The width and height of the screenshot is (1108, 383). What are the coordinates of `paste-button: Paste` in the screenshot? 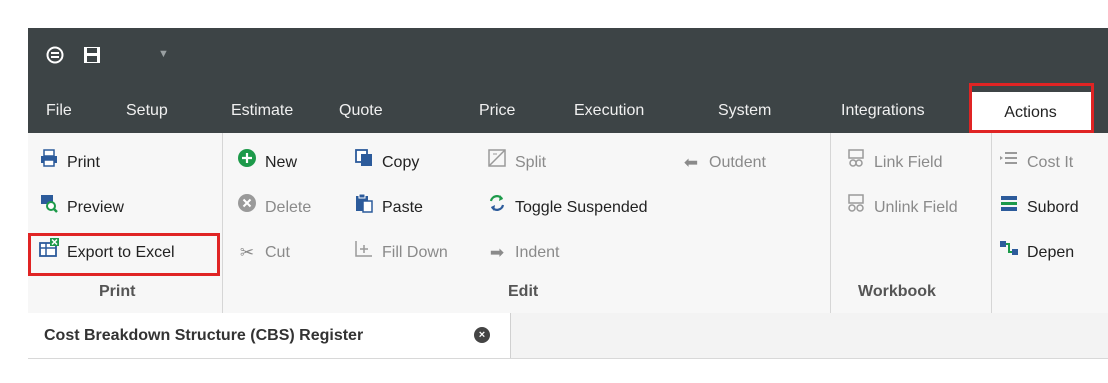 It's located at (388, 208).